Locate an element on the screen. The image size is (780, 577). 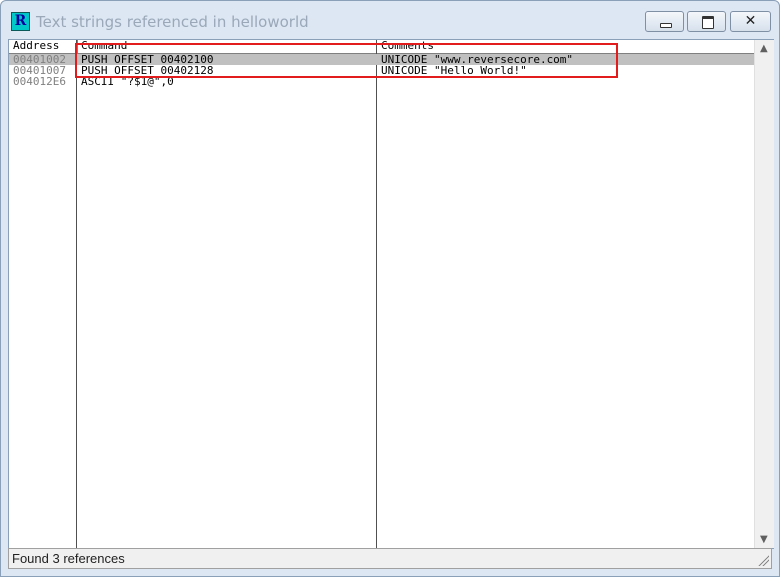
header-address: Address is located at coordinates (43, 46).